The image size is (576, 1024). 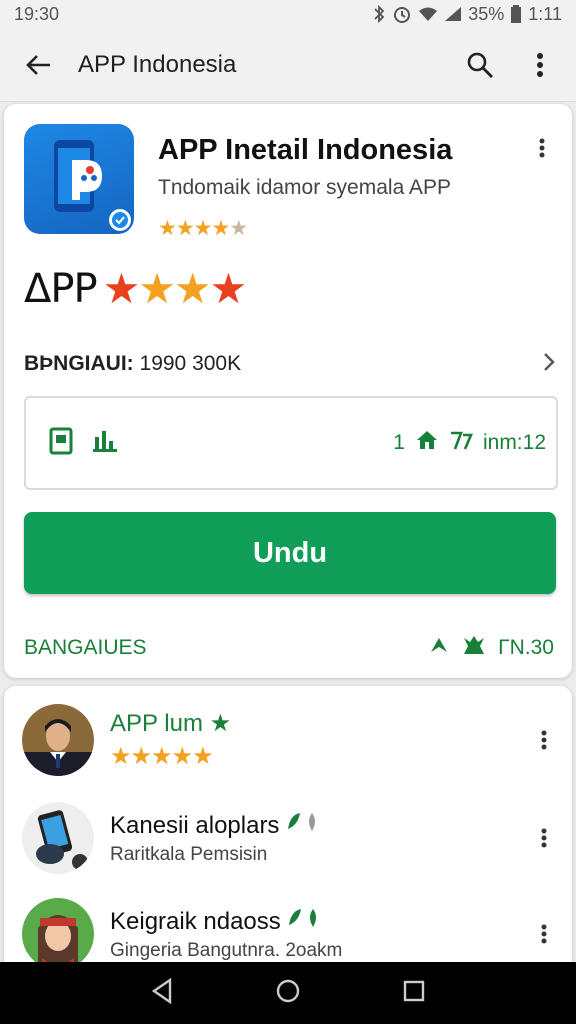 I want to click on install-button: Undu, so click(x=290, y=553).